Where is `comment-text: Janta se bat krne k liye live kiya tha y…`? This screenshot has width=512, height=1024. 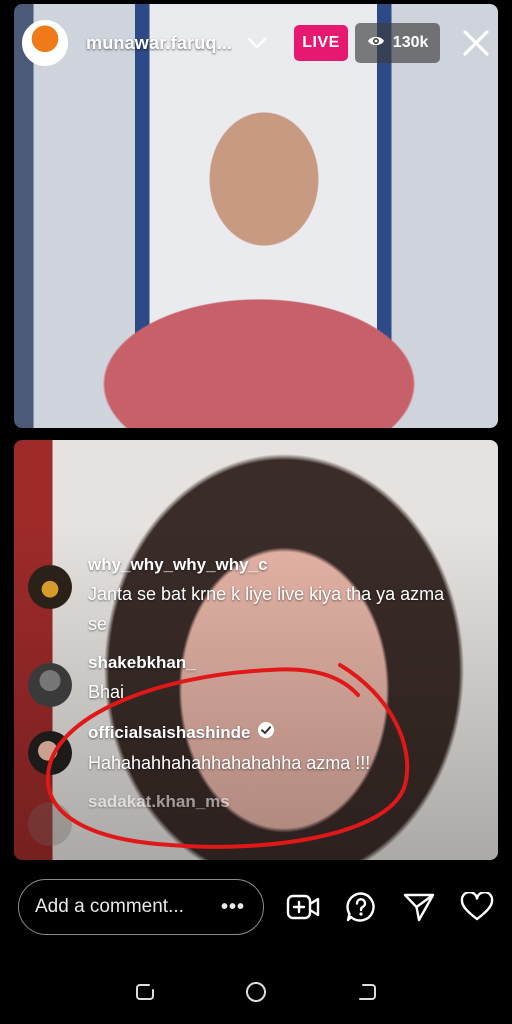
comment-text: Janta se bat krne k liye live kiya tha y… is located at coordinates (266, 609).